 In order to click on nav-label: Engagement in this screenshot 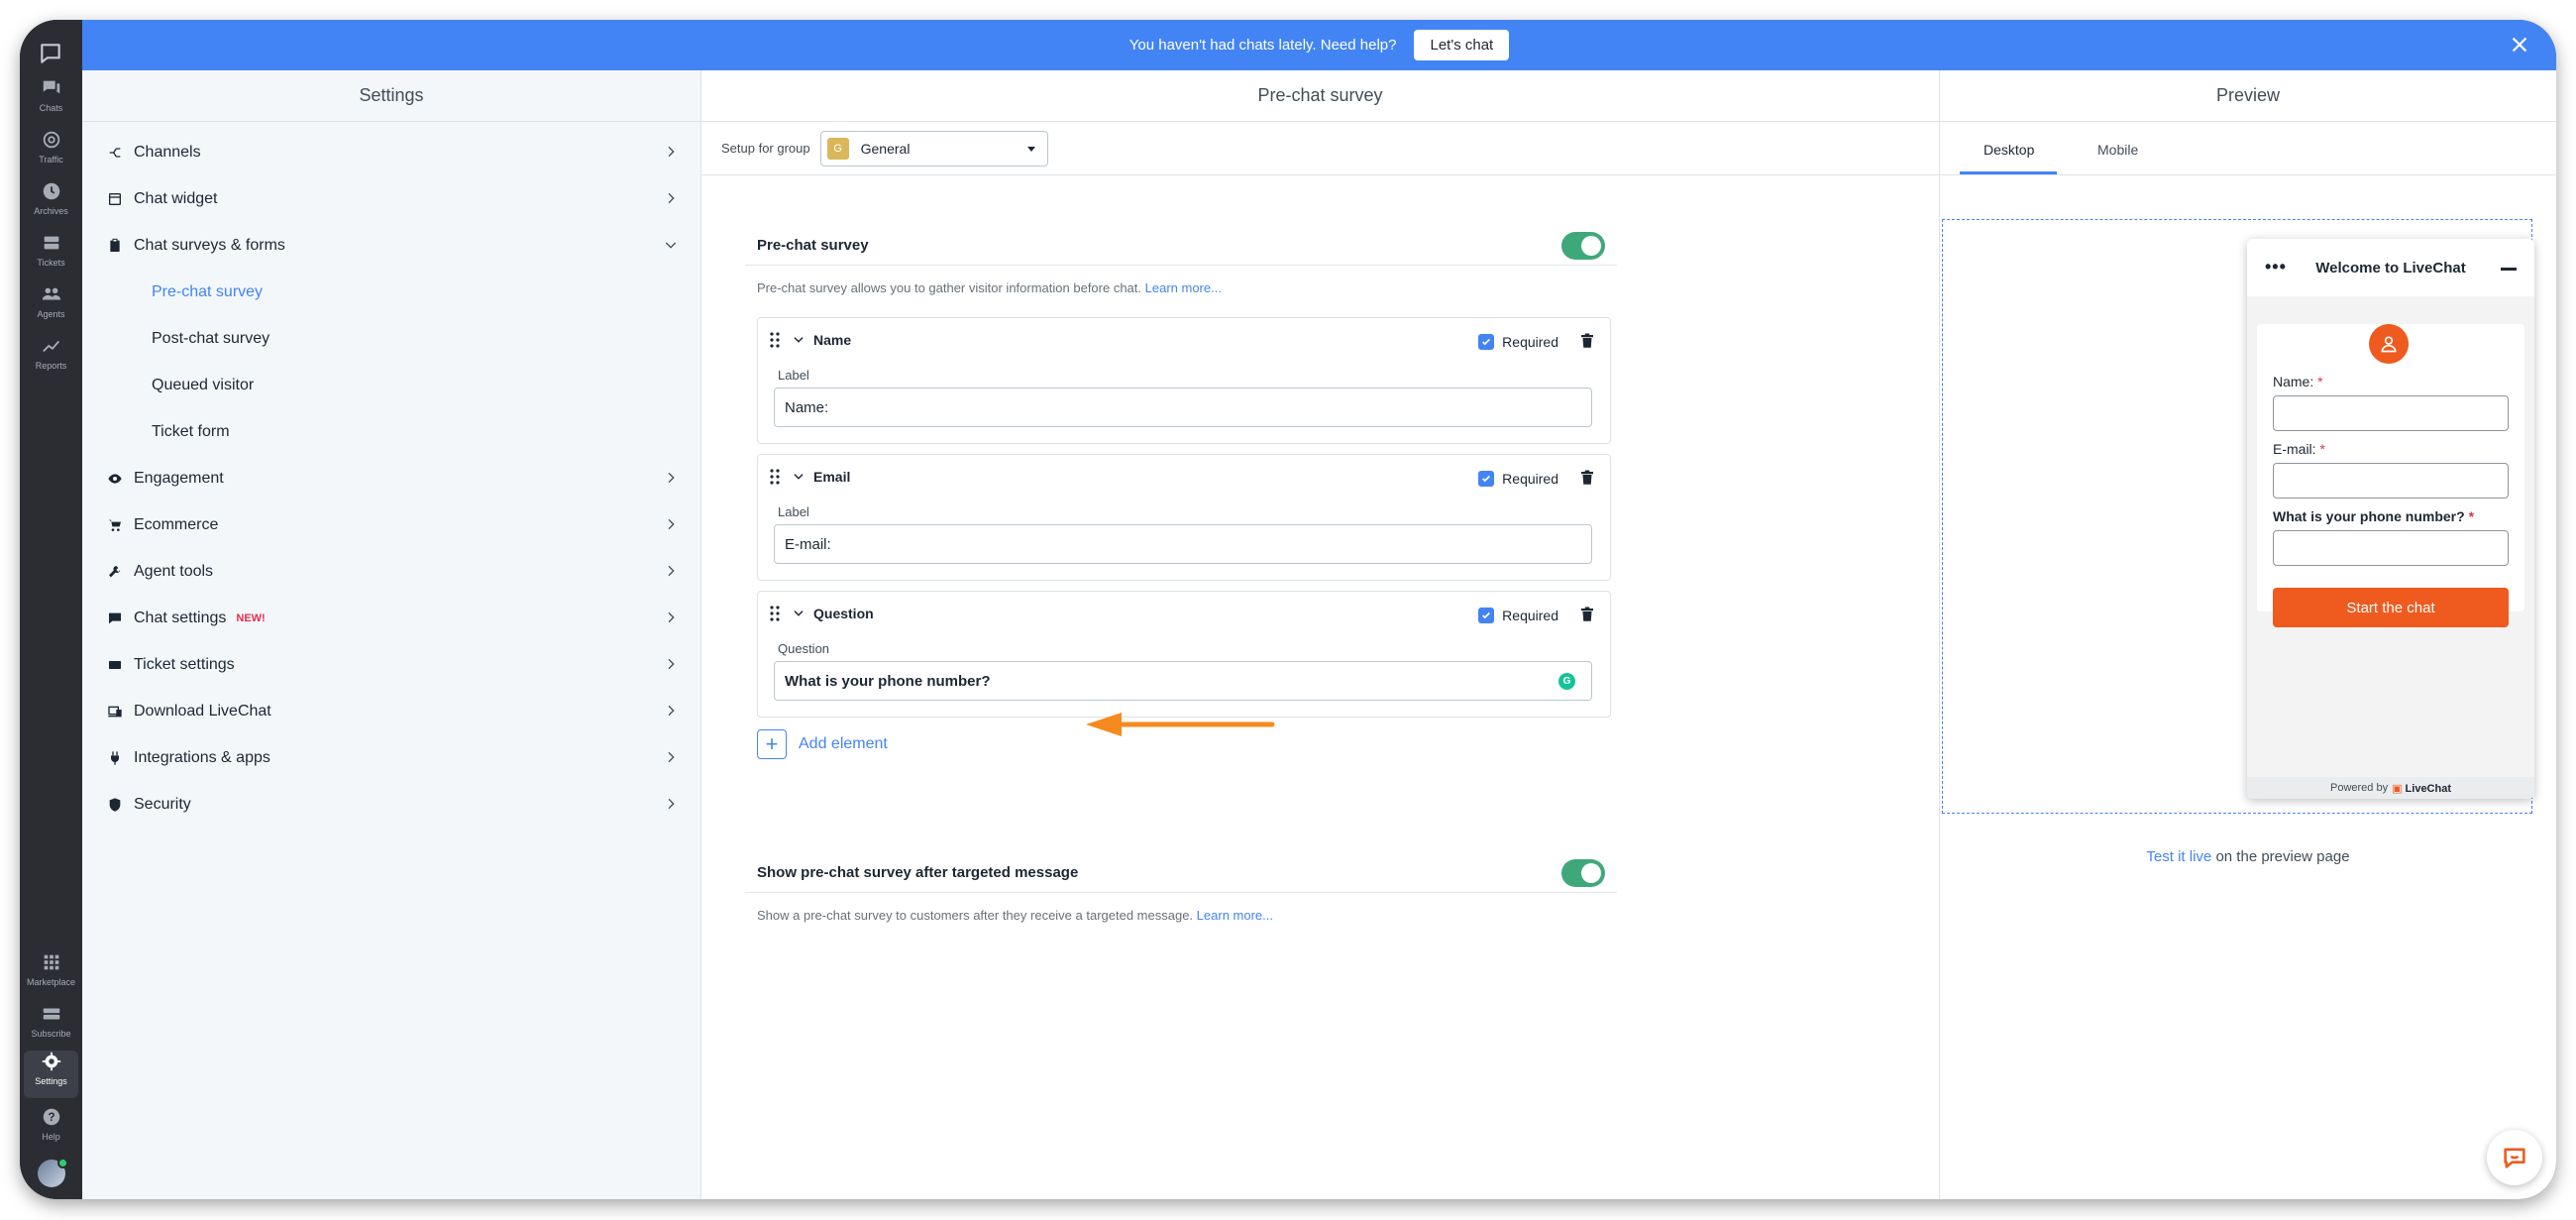, I will do `click(179, 478)`.